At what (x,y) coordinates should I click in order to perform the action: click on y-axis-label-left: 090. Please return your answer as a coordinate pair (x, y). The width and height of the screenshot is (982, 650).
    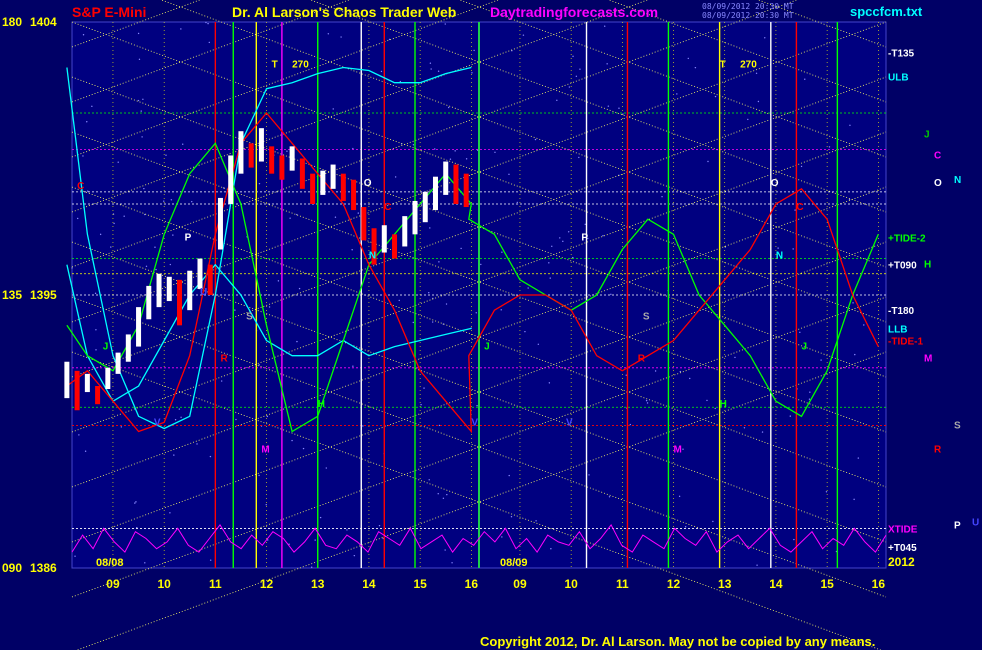
    Looking at the image, I should click on (12, 568).